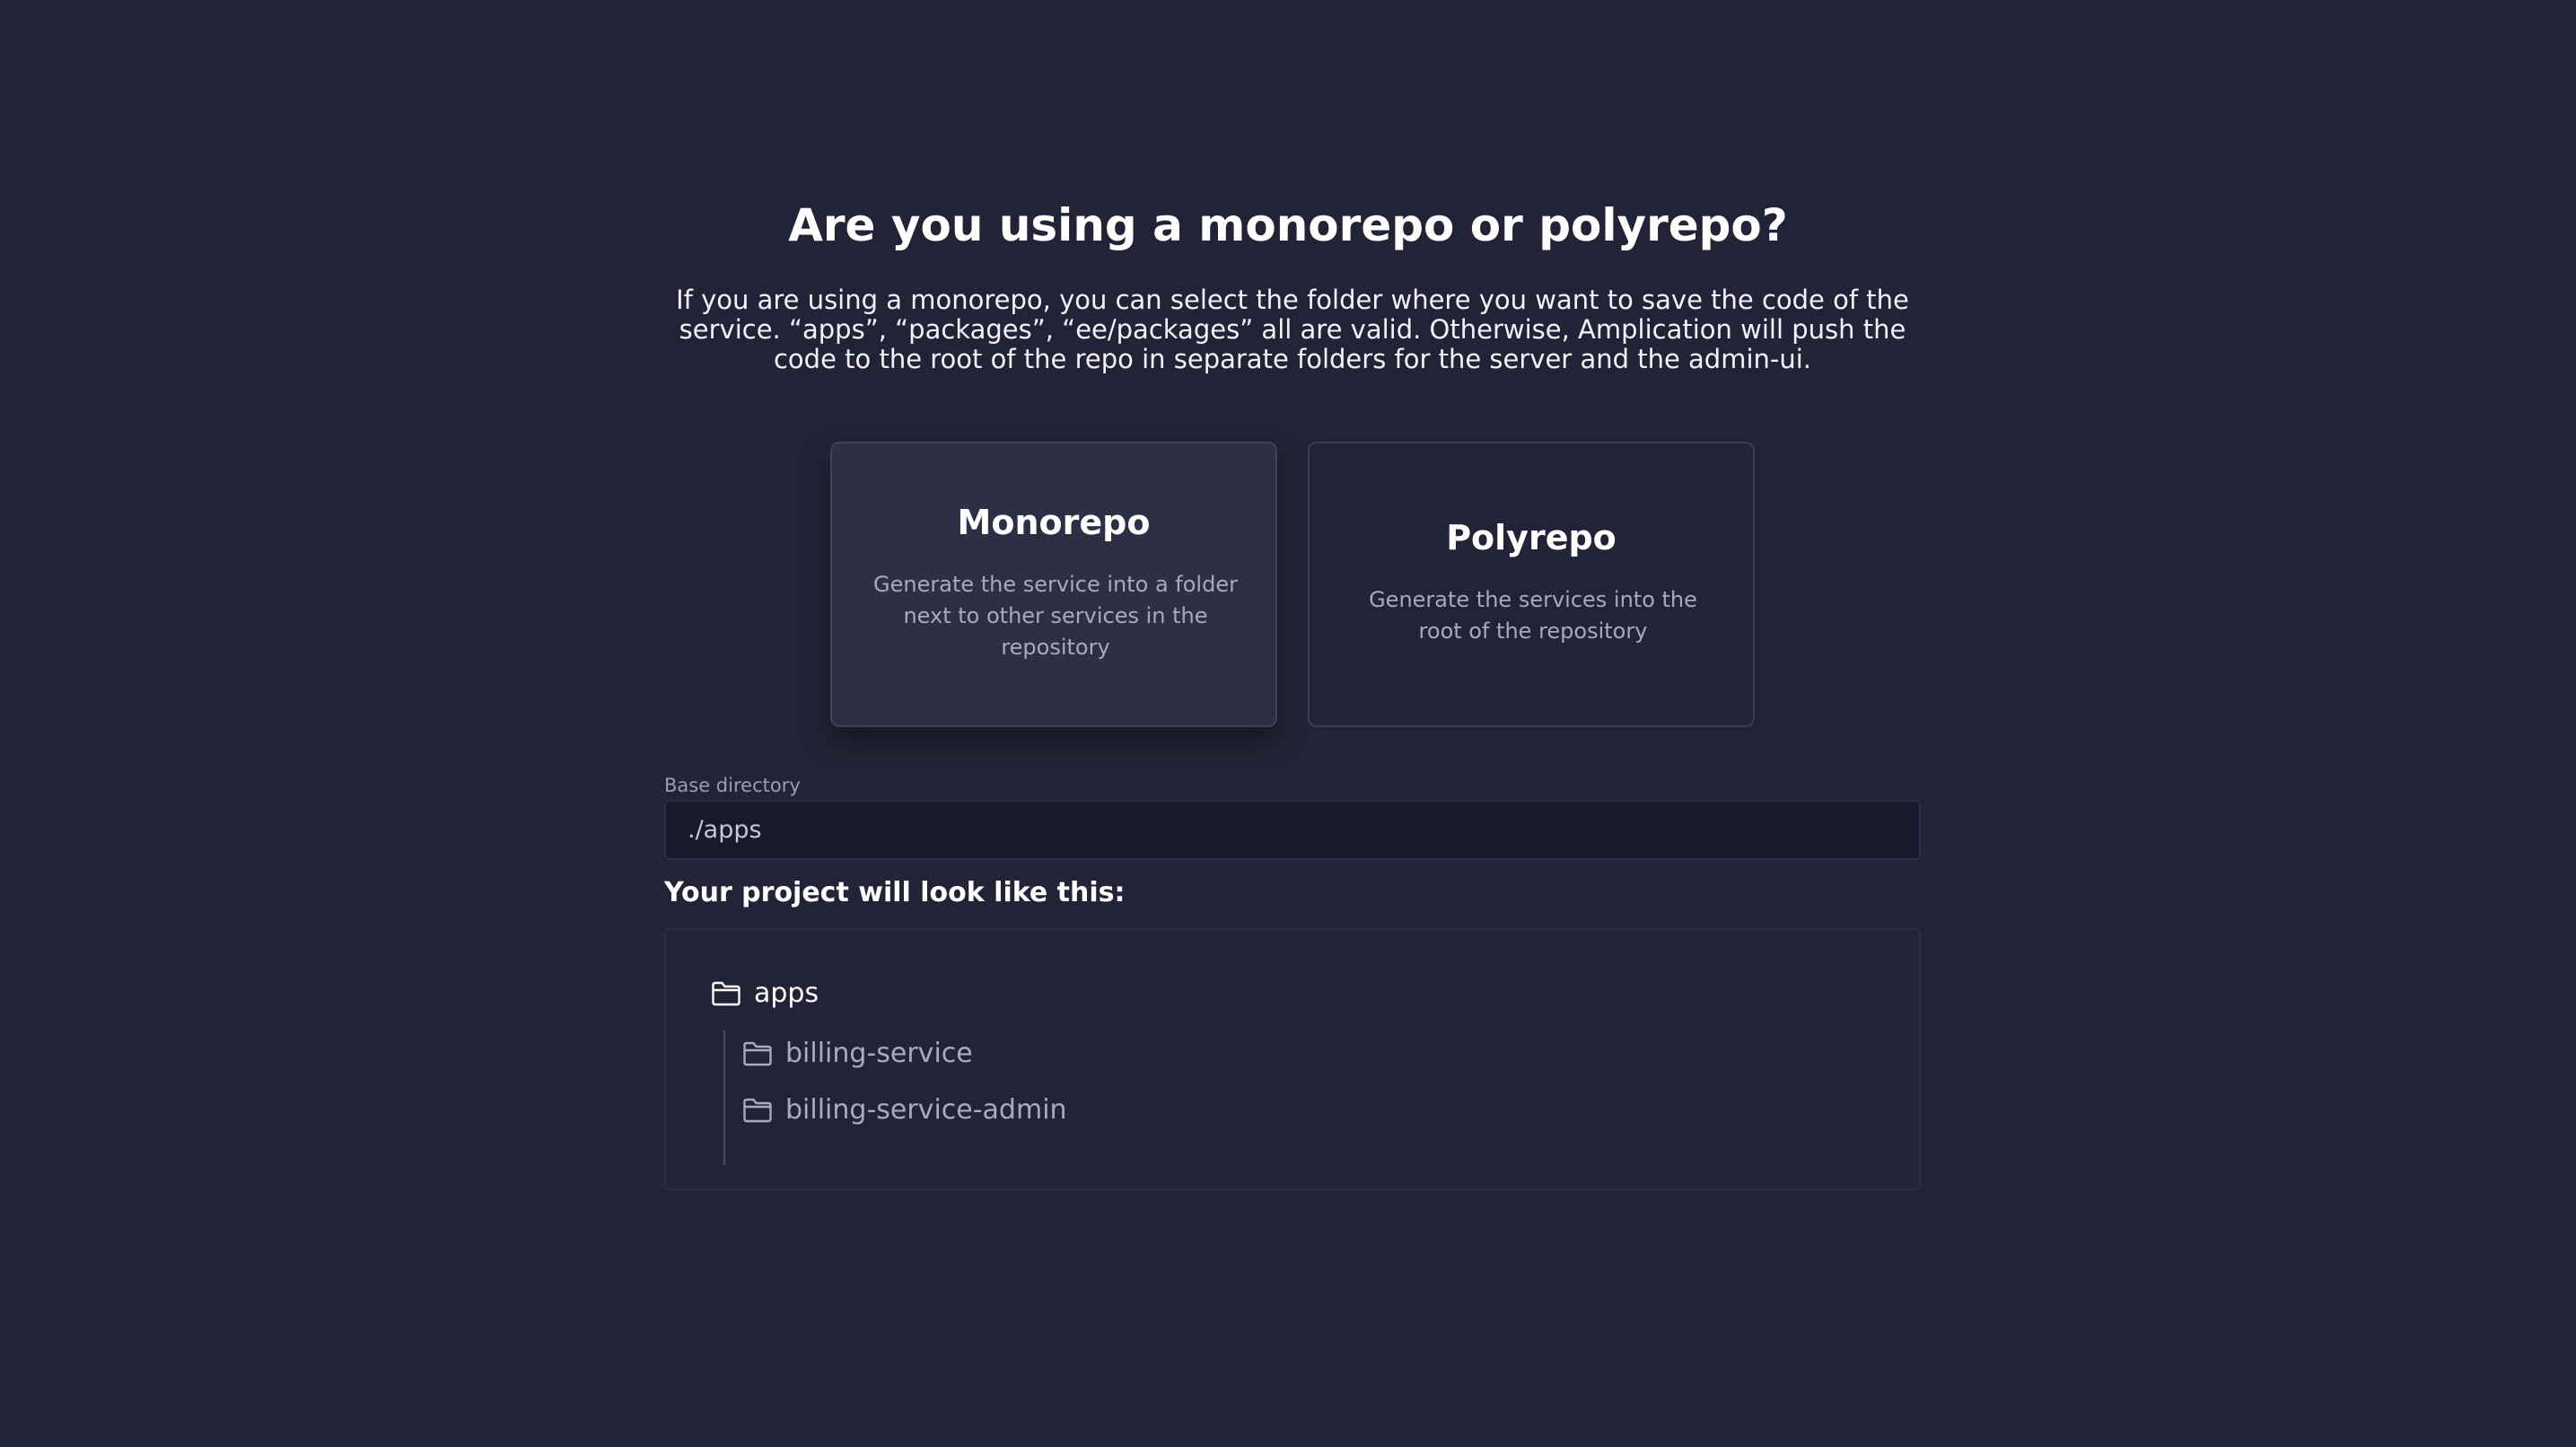 The height and width of the screenshot is (1447, 2576). I want to click on base-directory-input, so click(1292, 830).